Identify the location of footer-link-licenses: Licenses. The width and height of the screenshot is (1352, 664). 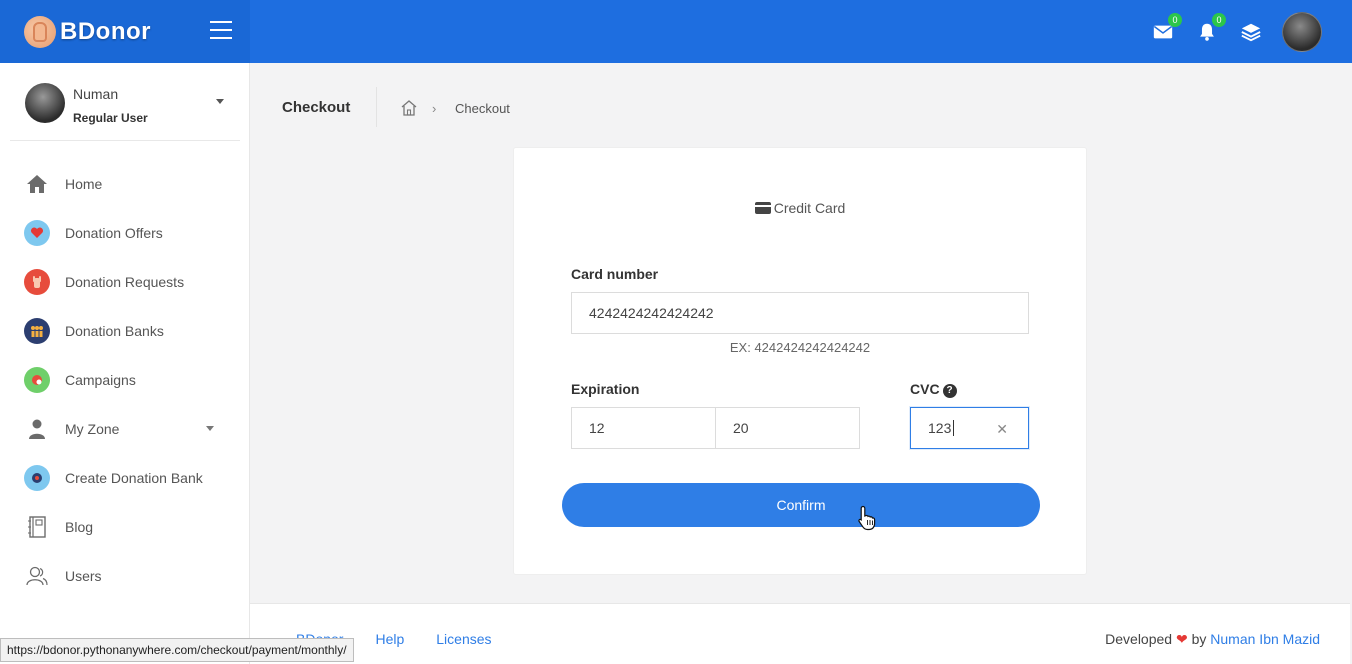
(463, 639).